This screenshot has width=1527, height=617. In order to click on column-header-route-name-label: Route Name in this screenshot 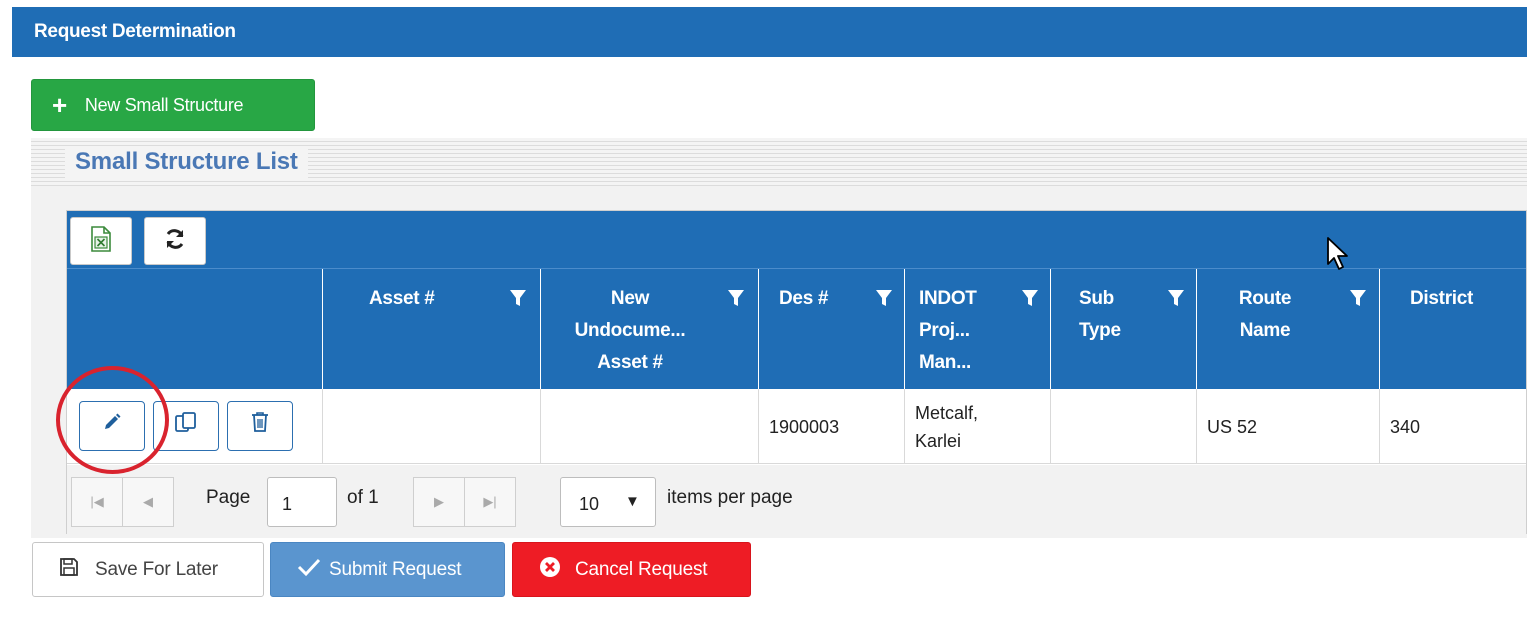, I will do `click(1265, 314)`.